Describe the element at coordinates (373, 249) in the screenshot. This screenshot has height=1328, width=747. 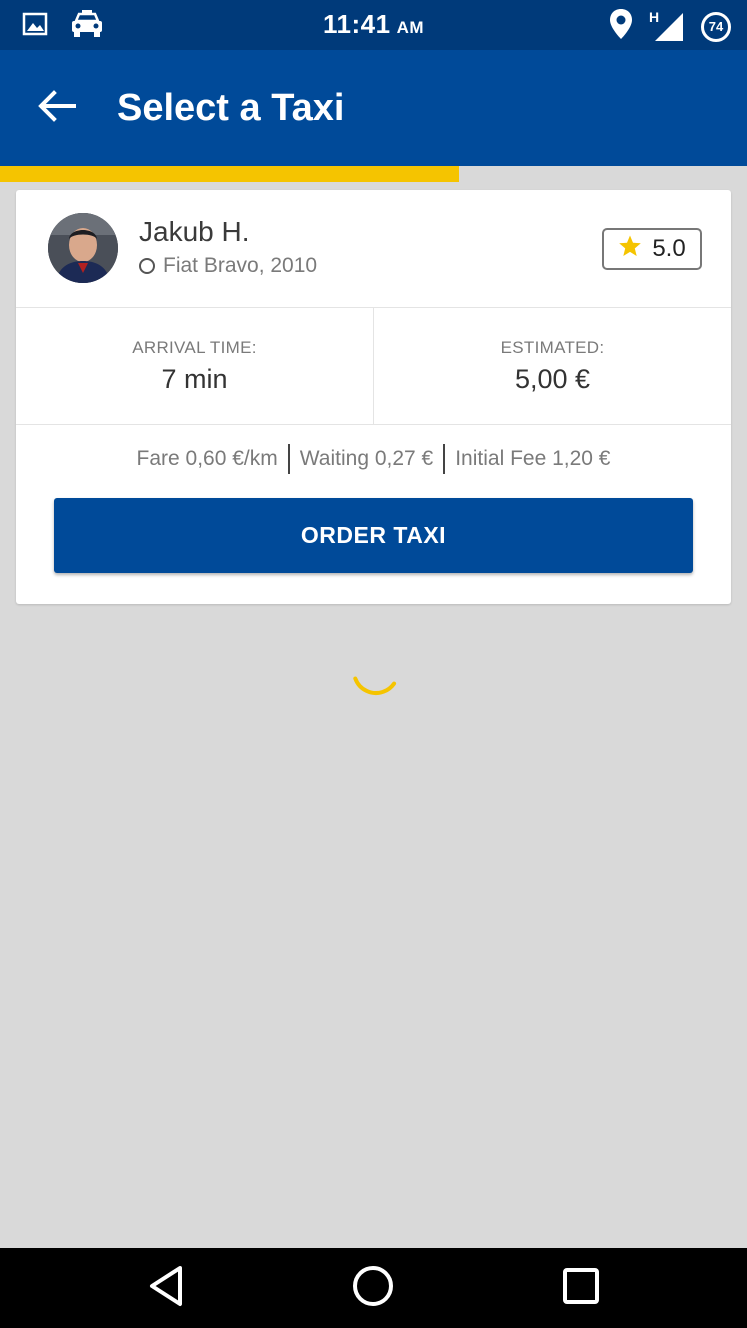
I see `driver-row: Jakub H. Fiat Bravo, 2010 5.0` at that location.